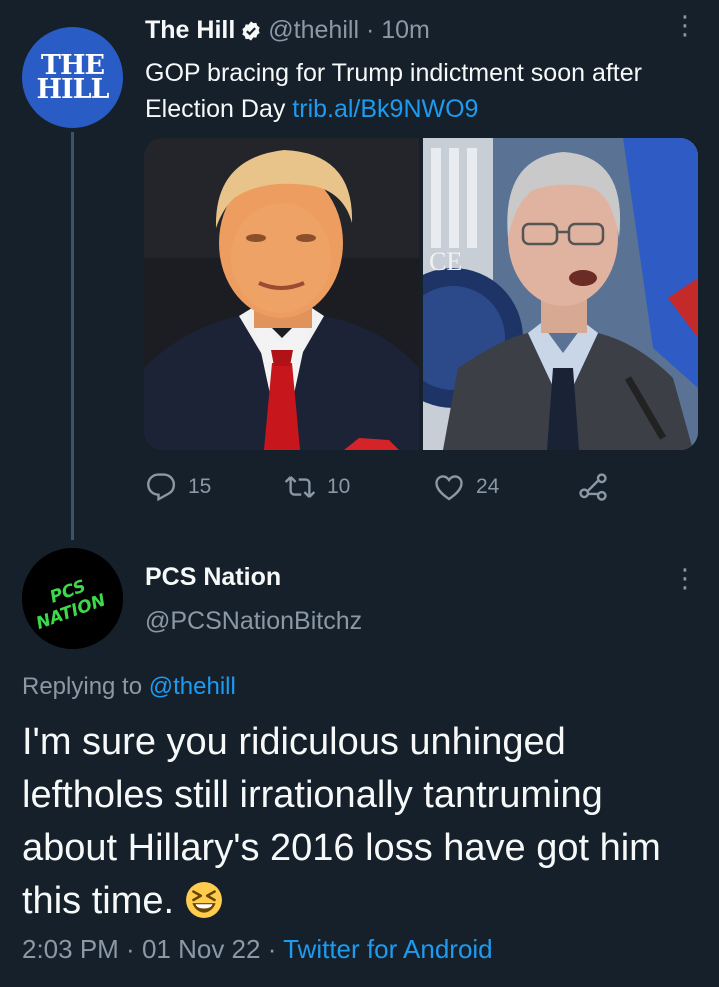  I want to click on retweet-count: 10, so click(339, 486).